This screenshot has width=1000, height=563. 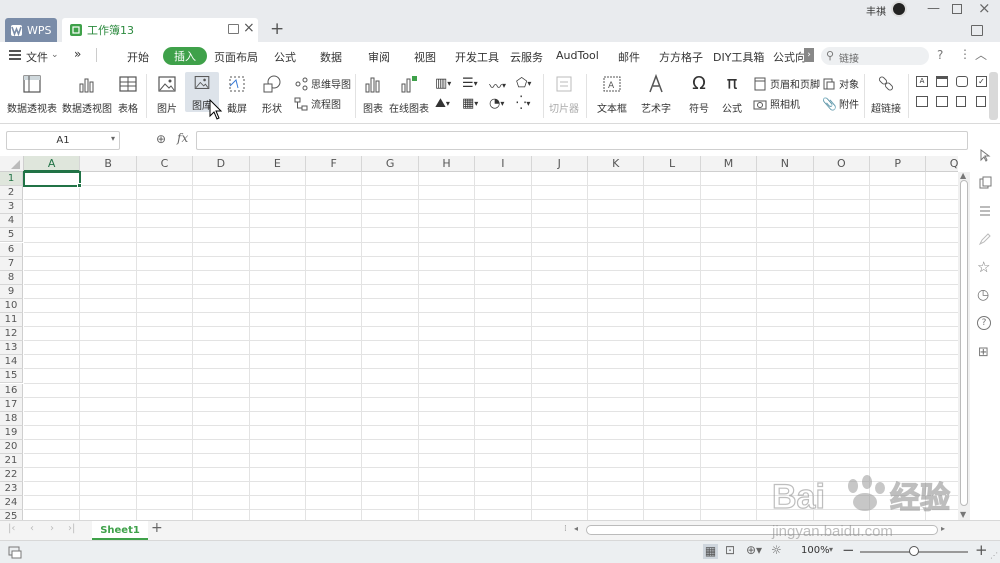 I want to click on select-pointer-icon, so click(x=985, y=155).